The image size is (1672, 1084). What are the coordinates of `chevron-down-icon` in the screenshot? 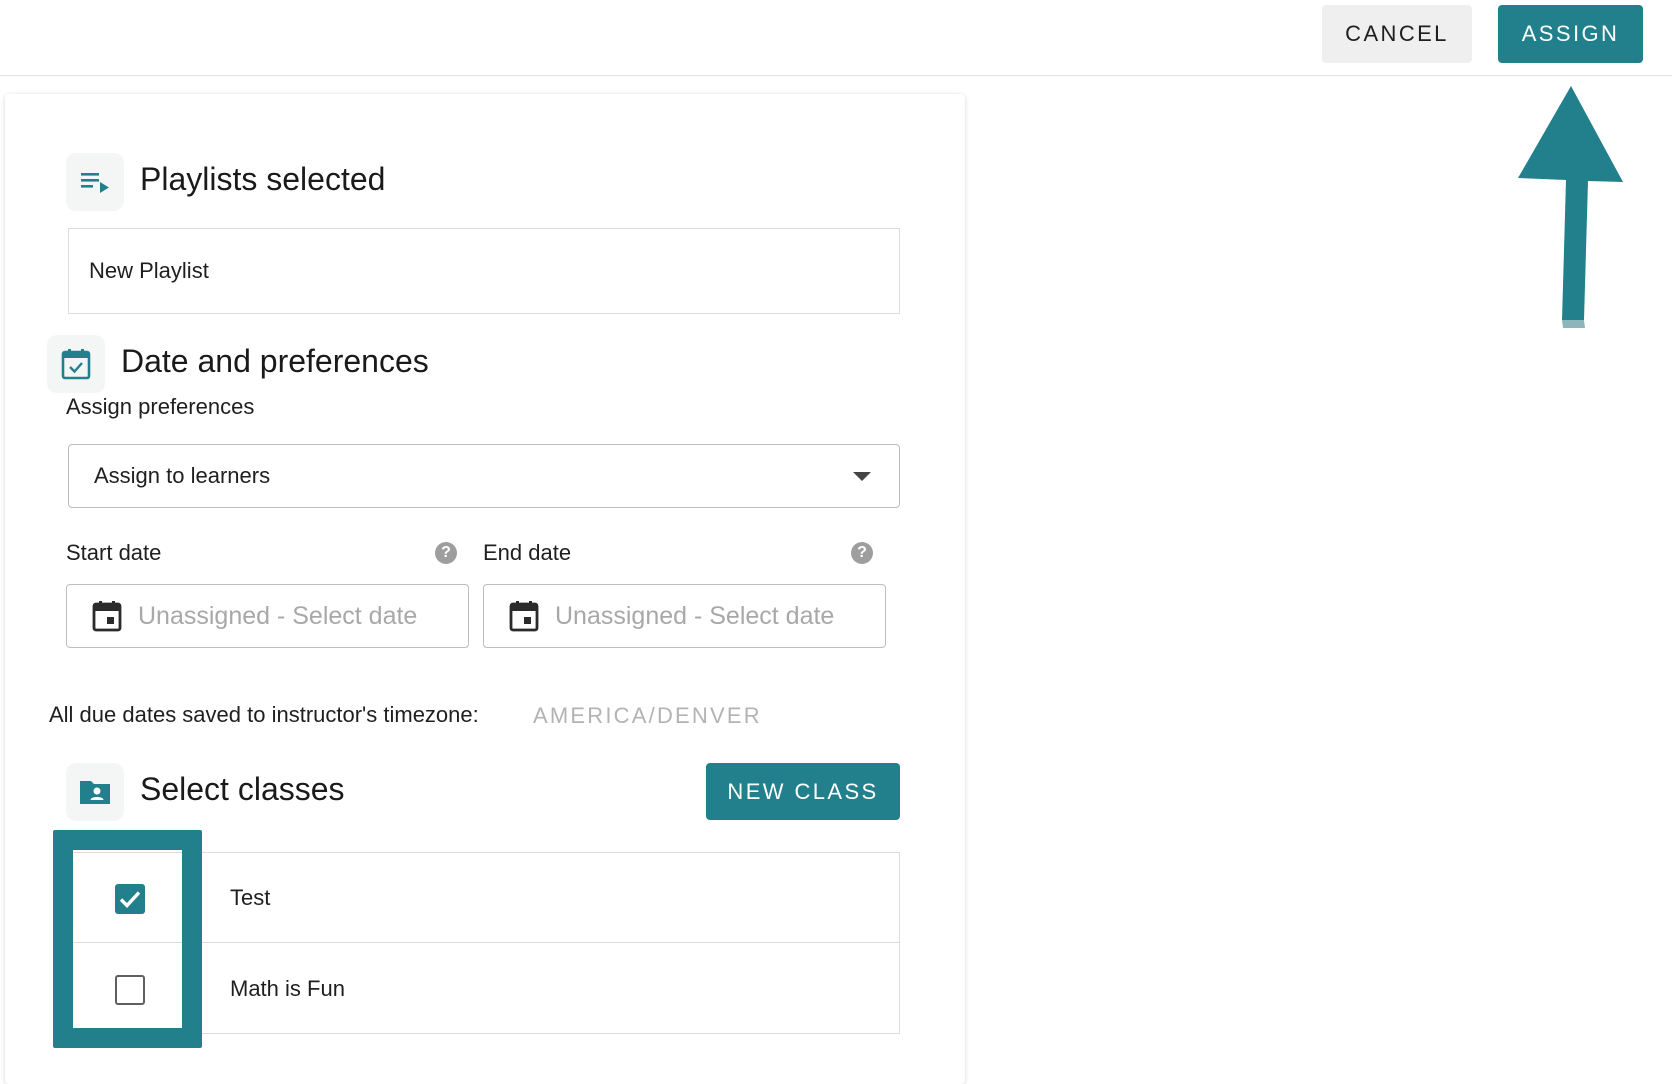 It's located at (862, 476).